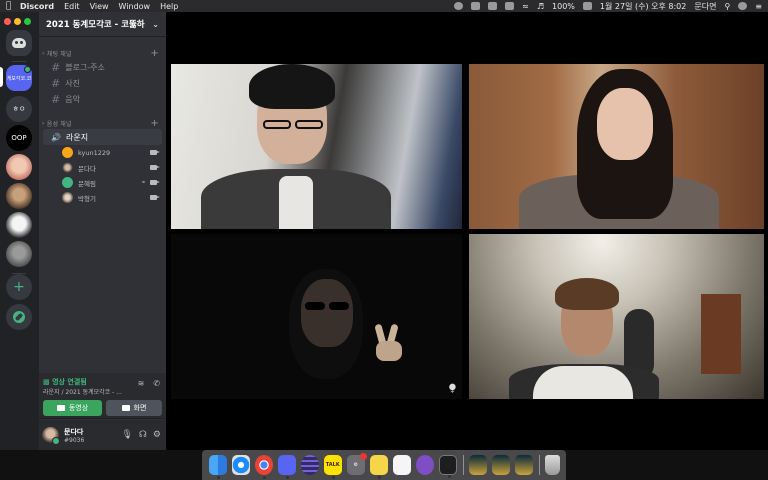 The height and width of the screenshot is (480, 768). Describe the element at coordinates (102, 152) in the screenshot. I see `voice-user: kyun1229` at that location.